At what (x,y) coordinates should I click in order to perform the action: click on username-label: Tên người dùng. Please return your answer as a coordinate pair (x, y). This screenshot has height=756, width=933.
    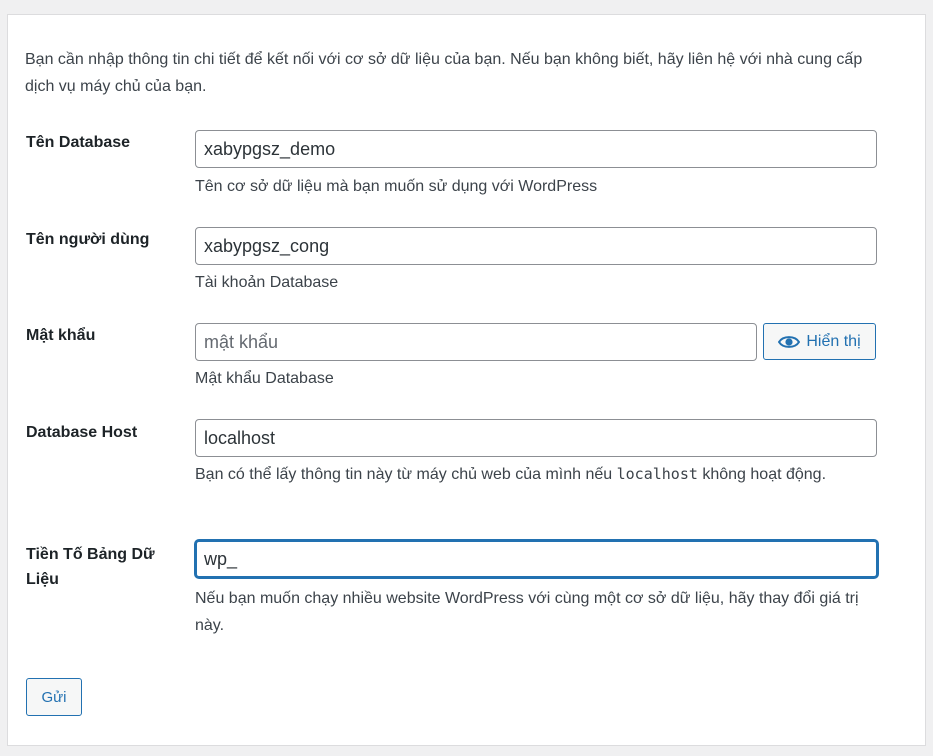
    Looking at the image, I should click on (88, 239).